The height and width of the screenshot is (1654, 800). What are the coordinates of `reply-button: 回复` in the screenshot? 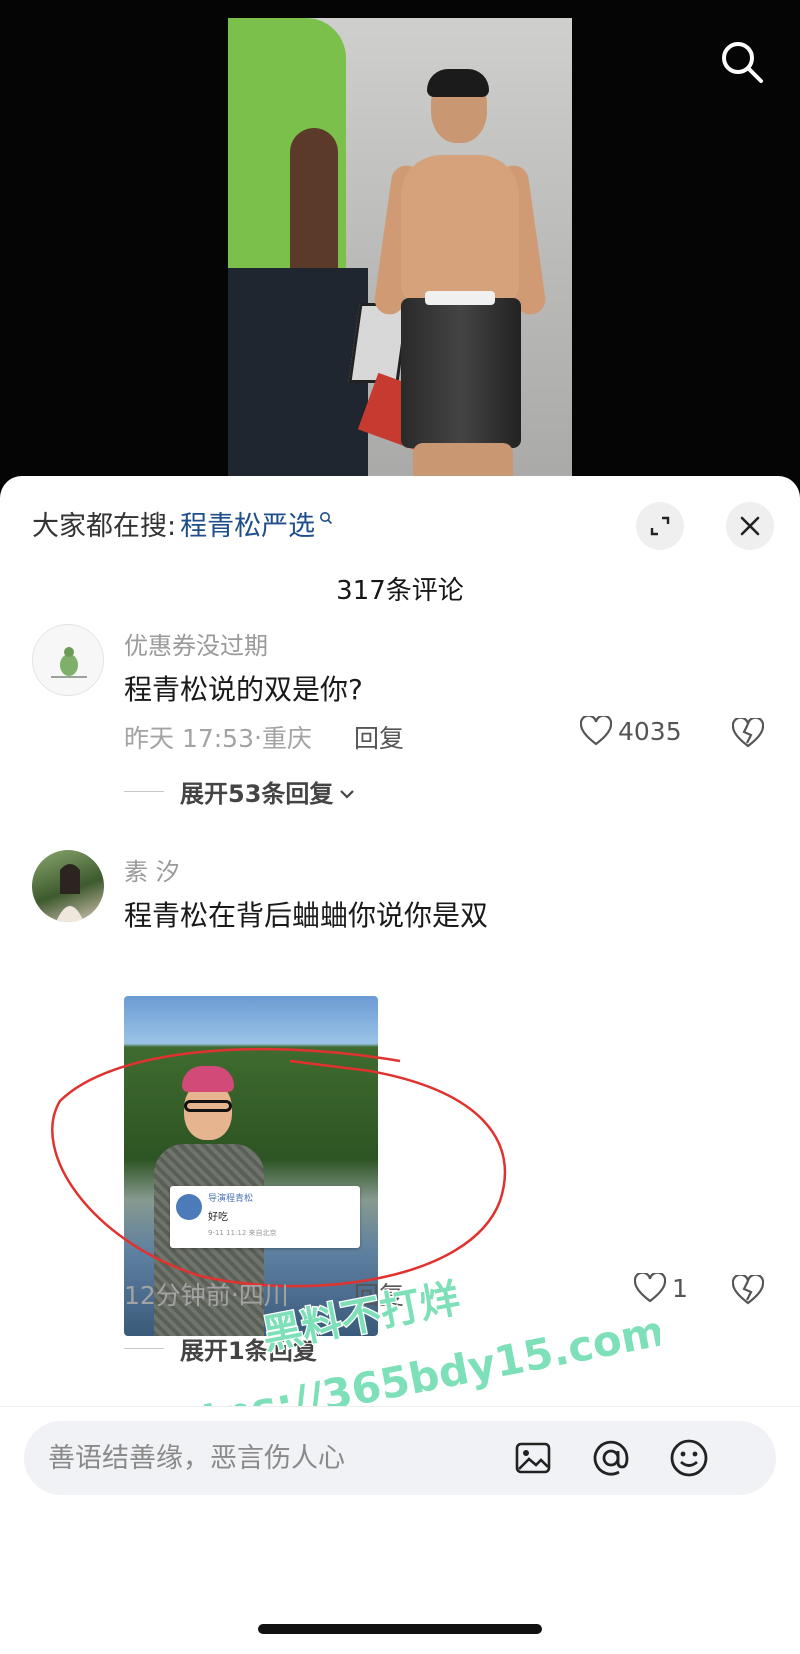 It's located at (379, 737).